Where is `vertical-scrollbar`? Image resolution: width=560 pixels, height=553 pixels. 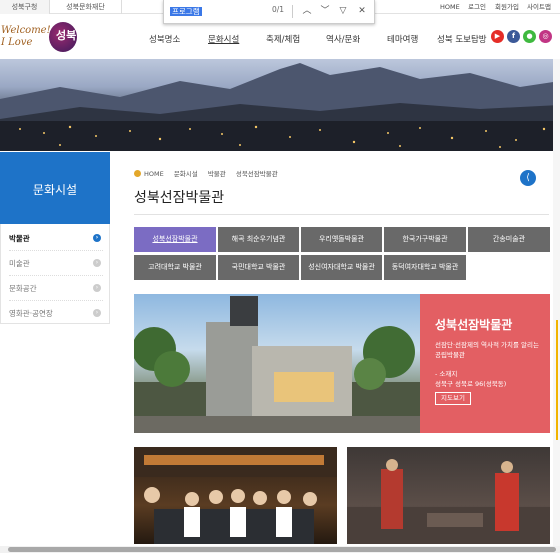
vertical-scrollbar is located at coordinates (556, 302).